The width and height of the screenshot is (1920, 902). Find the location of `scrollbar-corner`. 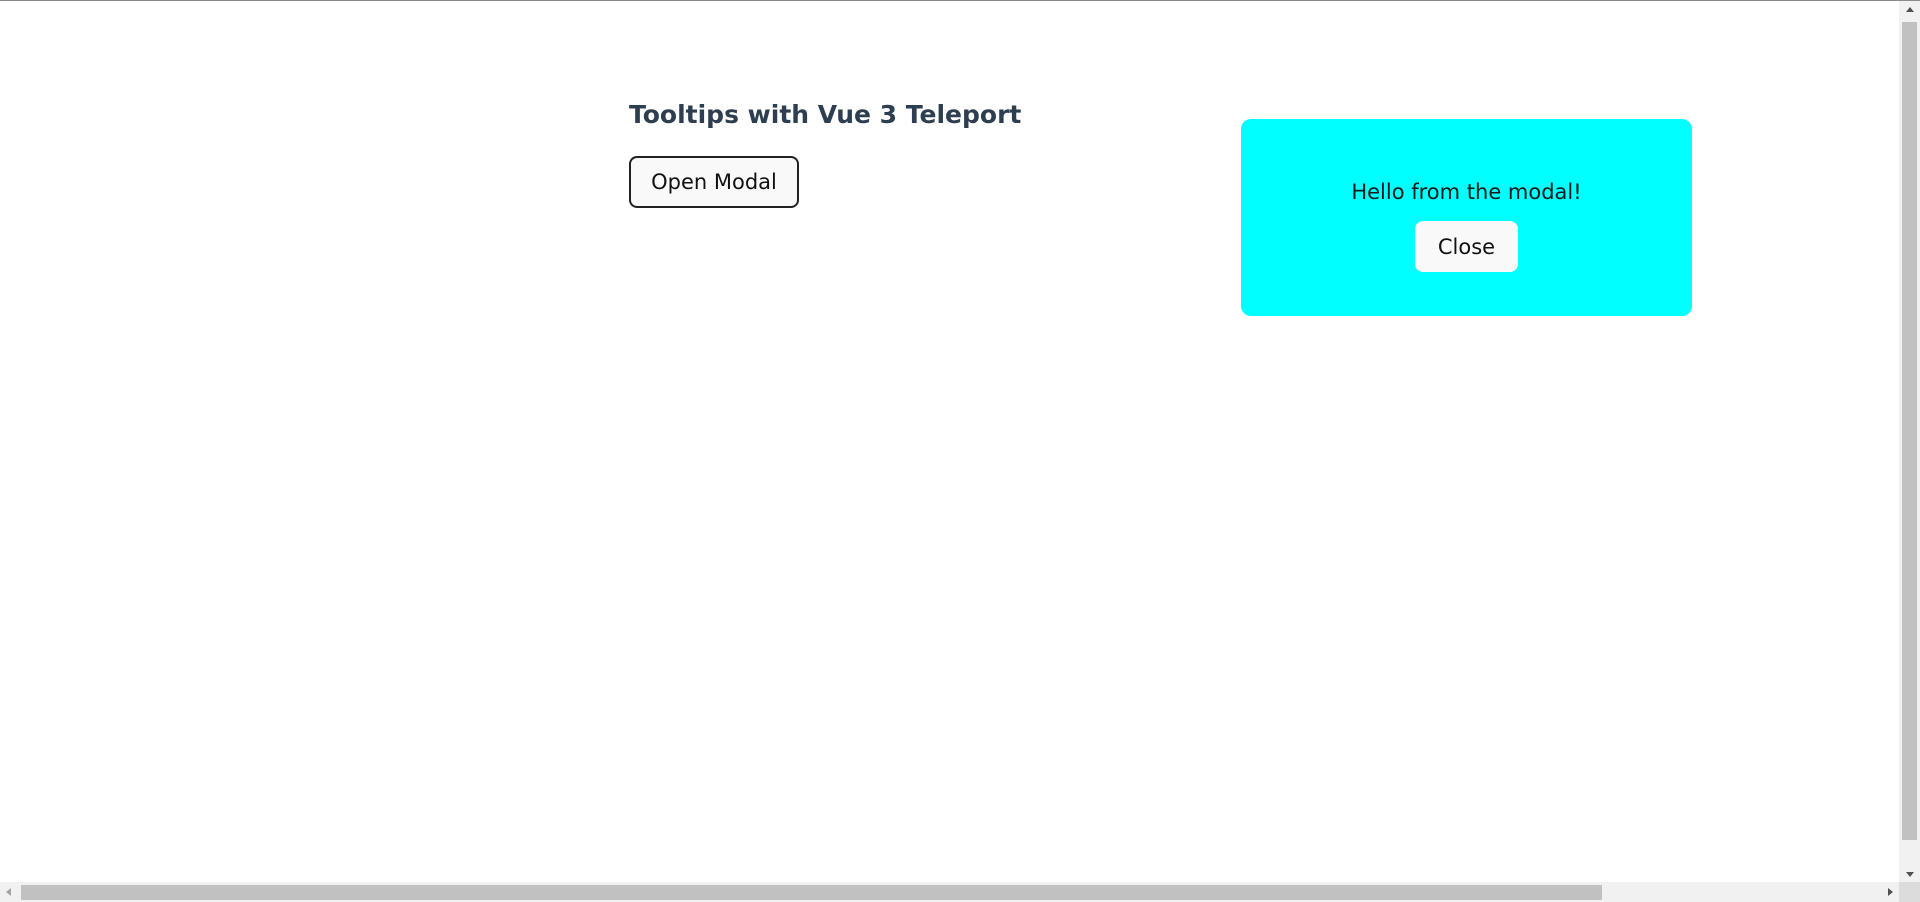

scrollbar-corner is located at coordinates (1909, 892).